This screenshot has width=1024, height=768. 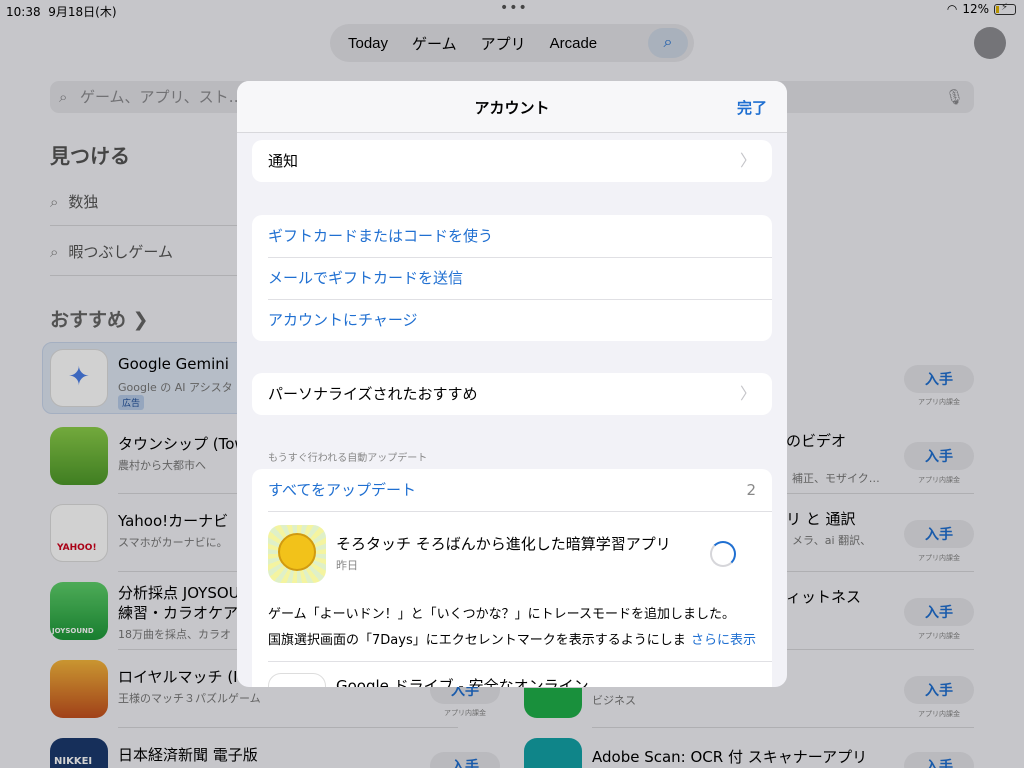 What do you see at coordinates (297, 680) in the screenshot?
I see `google-drive-app-icon` at bounding box center [297, 680].